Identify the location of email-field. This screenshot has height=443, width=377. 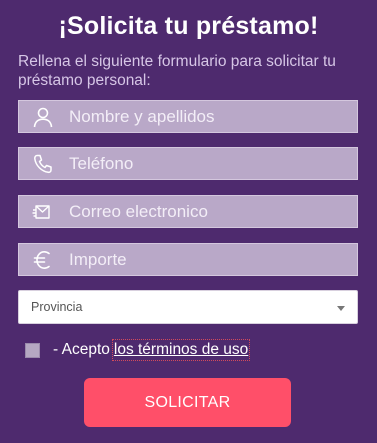
(188, 211).